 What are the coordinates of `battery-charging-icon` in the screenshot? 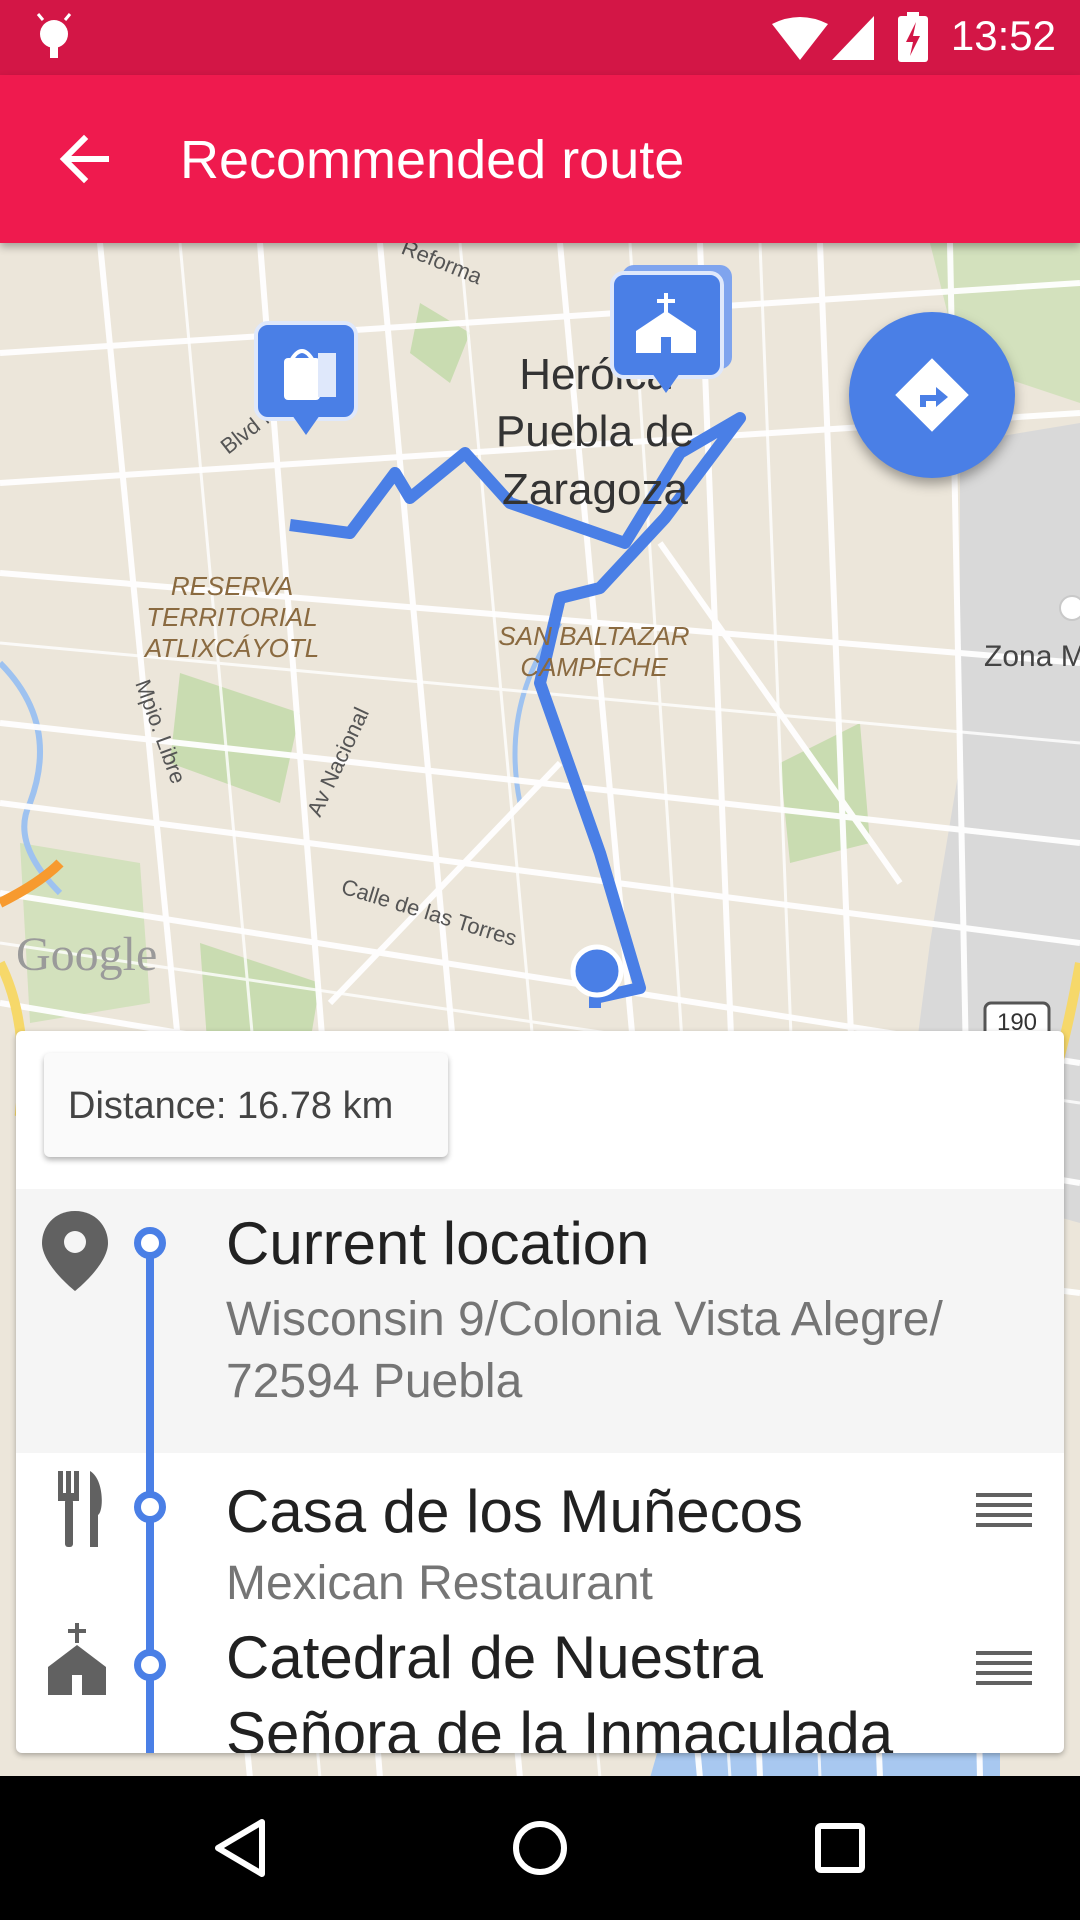 It's located at (913, 37).